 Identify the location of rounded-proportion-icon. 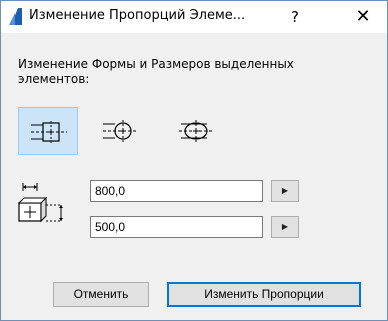
(120, 131).